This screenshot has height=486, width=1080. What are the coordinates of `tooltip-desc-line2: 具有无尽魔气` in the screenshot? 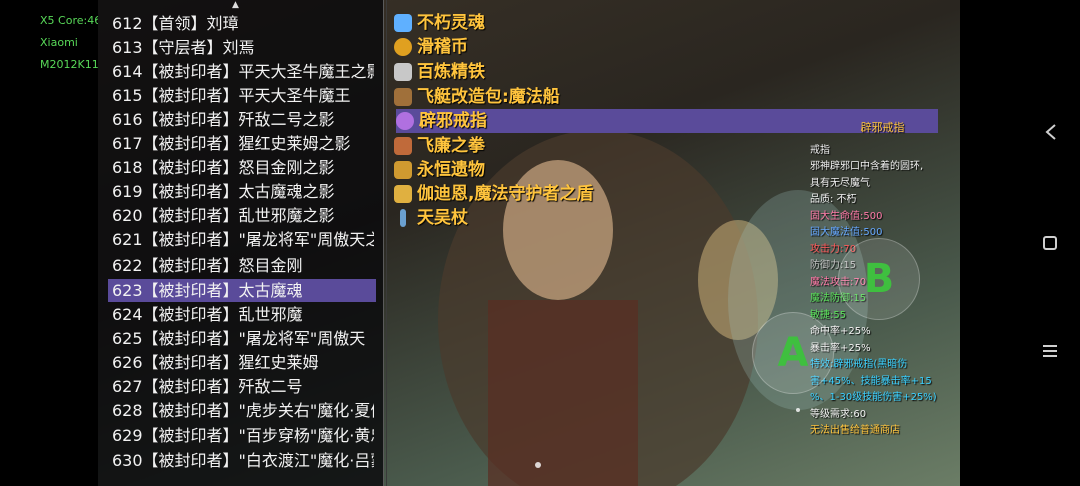 It's located at (840, 183).